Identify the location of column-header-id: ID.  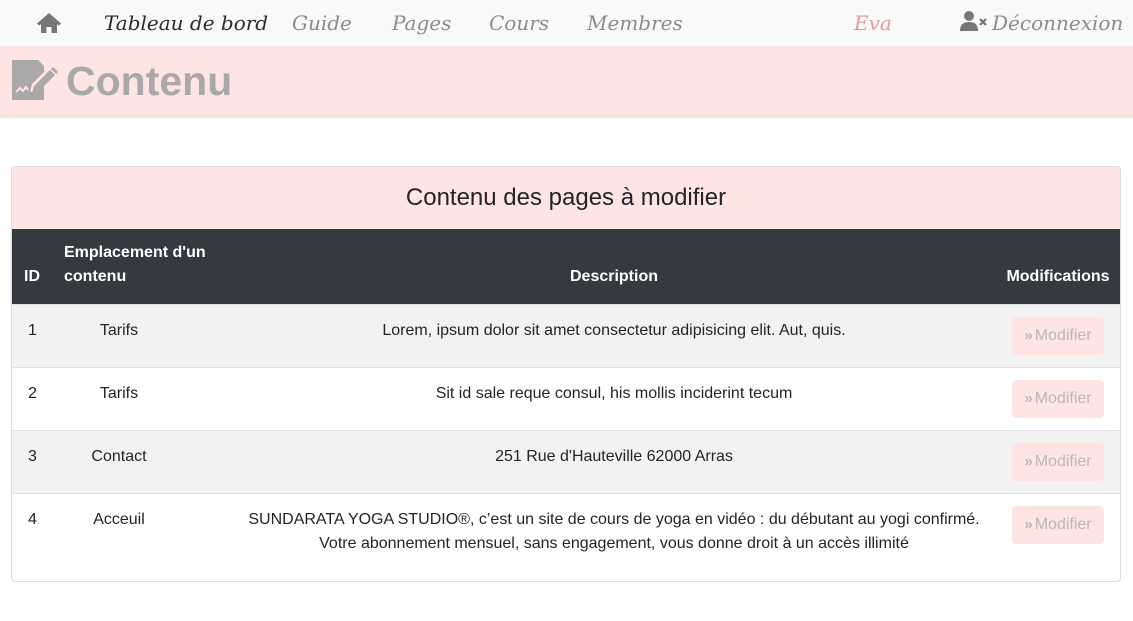
(32, 276).